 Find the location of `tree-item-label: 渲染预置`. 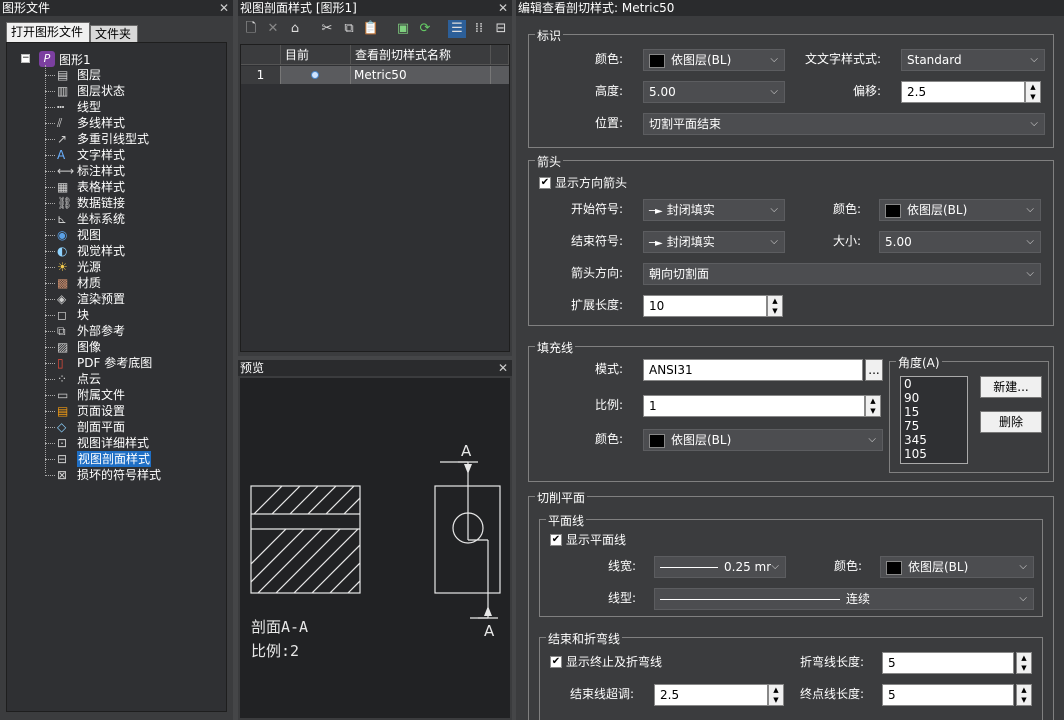

tree-item-label: 渲染预置 is located at coordinates (101, 299).